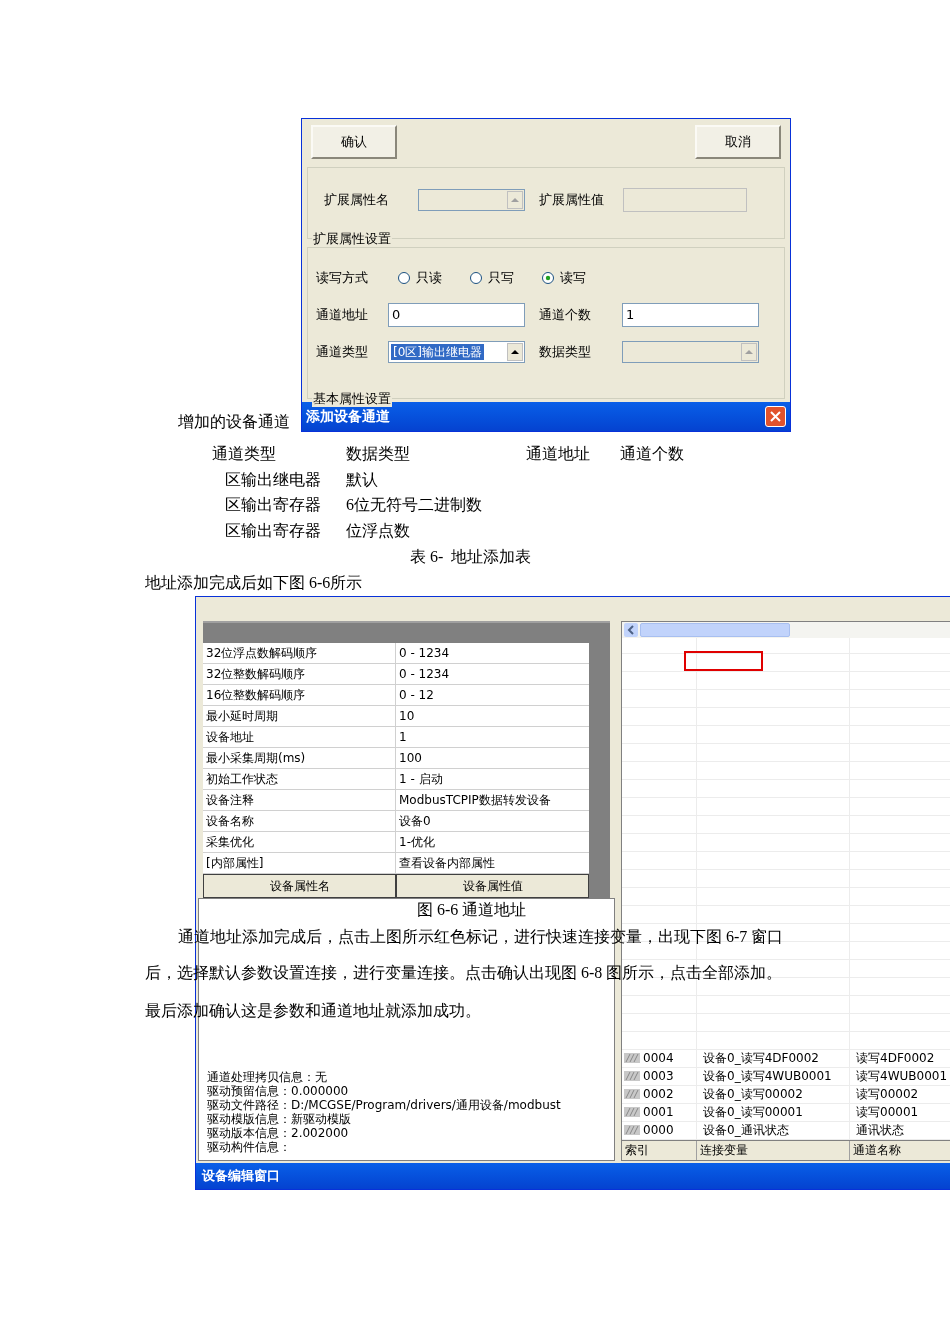 The width and height of the screenshot is (950, 1344). Describe the element at coordinates (407, 716) in the screenshot. I see `table-cell-text: 10` at that location.